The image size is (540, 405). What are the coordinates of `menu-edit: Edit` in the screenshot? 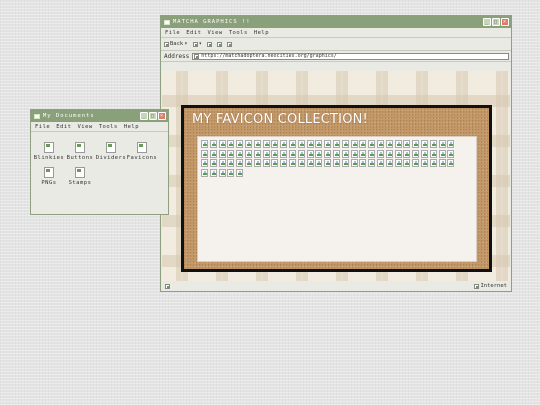 It's located at (193, 33).